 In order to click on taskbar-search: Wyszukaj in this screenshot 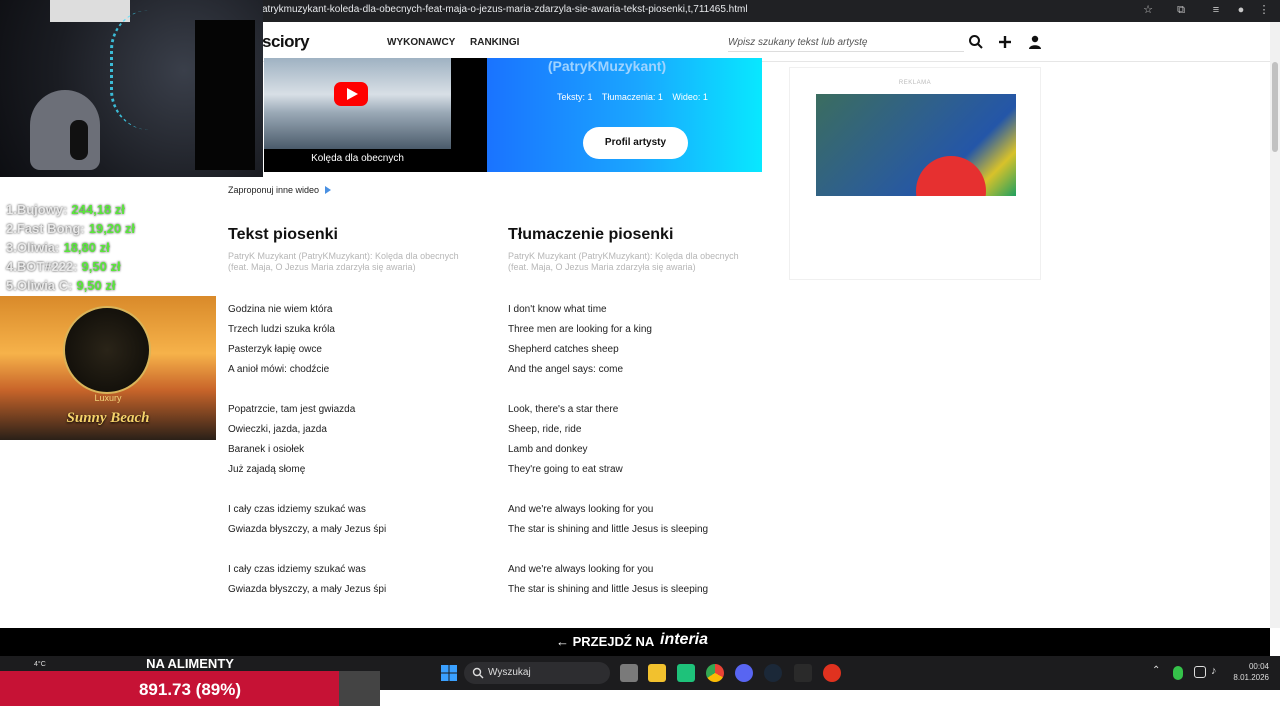, I will do `click(537, 673)`.